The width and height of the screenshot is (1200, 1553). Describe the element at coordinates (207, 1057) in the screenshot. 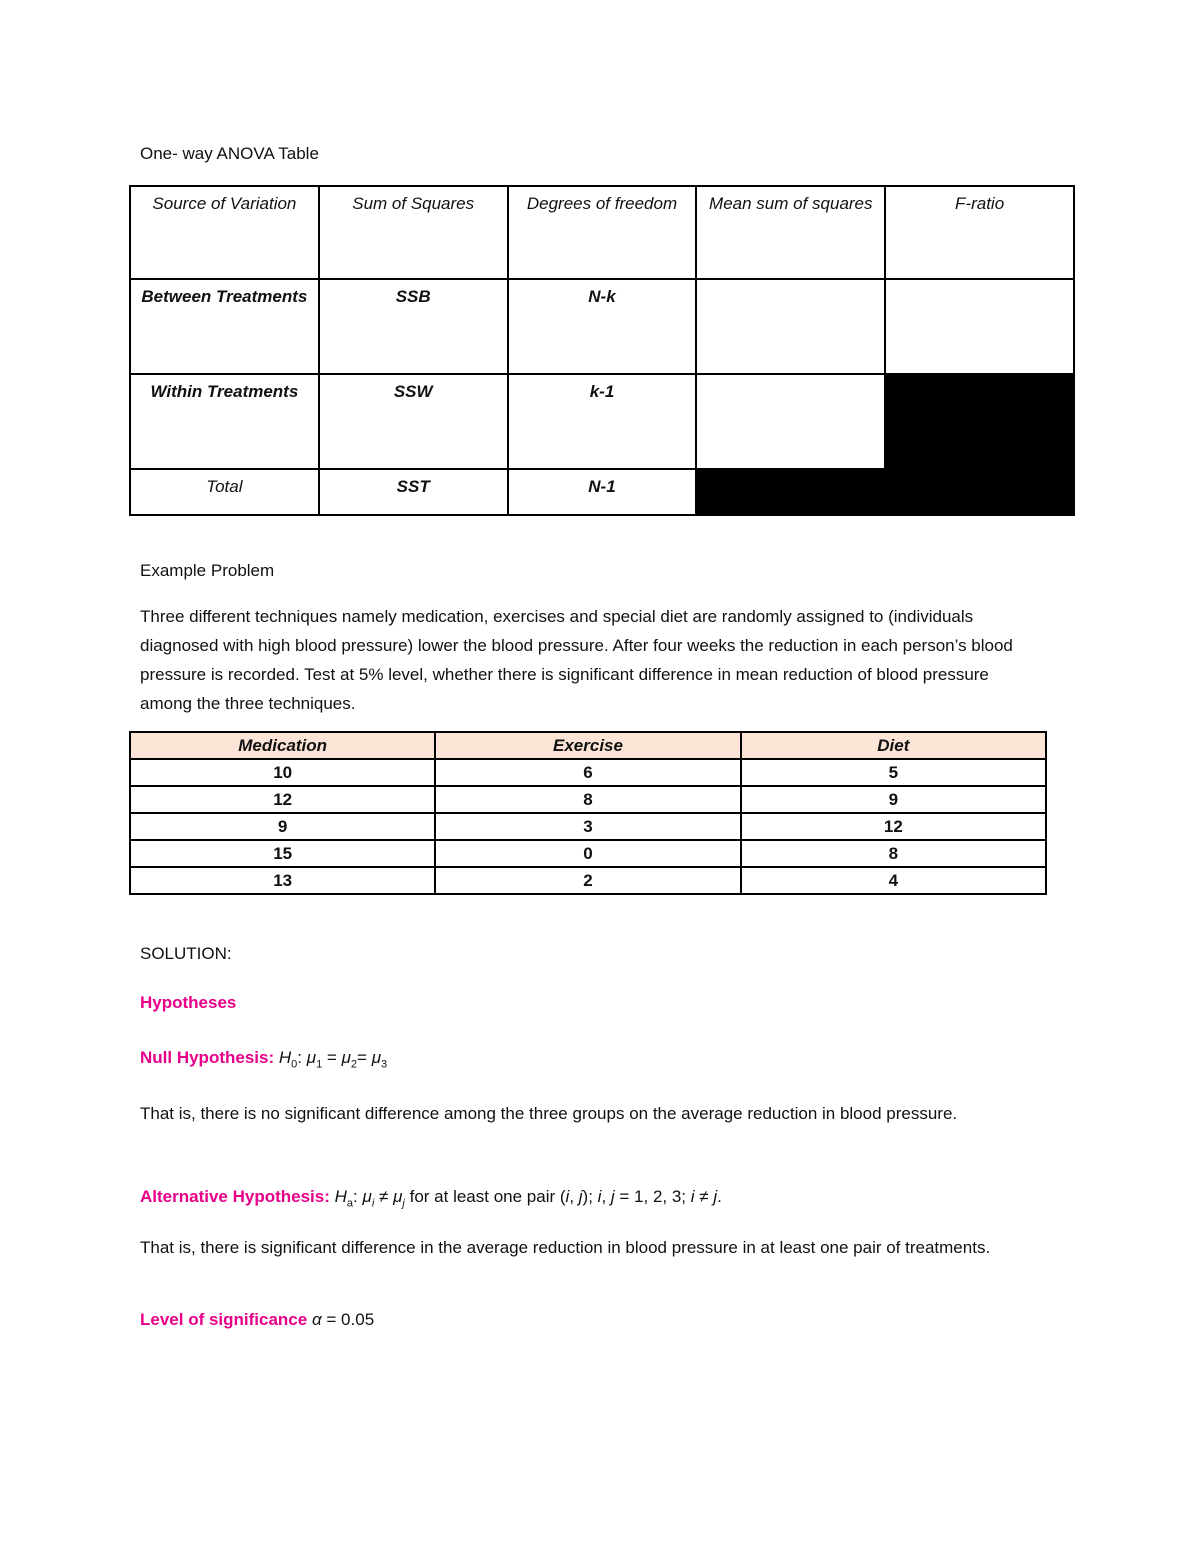

I see `null-hypothesis-label: Null Hypothesis:` at that location.